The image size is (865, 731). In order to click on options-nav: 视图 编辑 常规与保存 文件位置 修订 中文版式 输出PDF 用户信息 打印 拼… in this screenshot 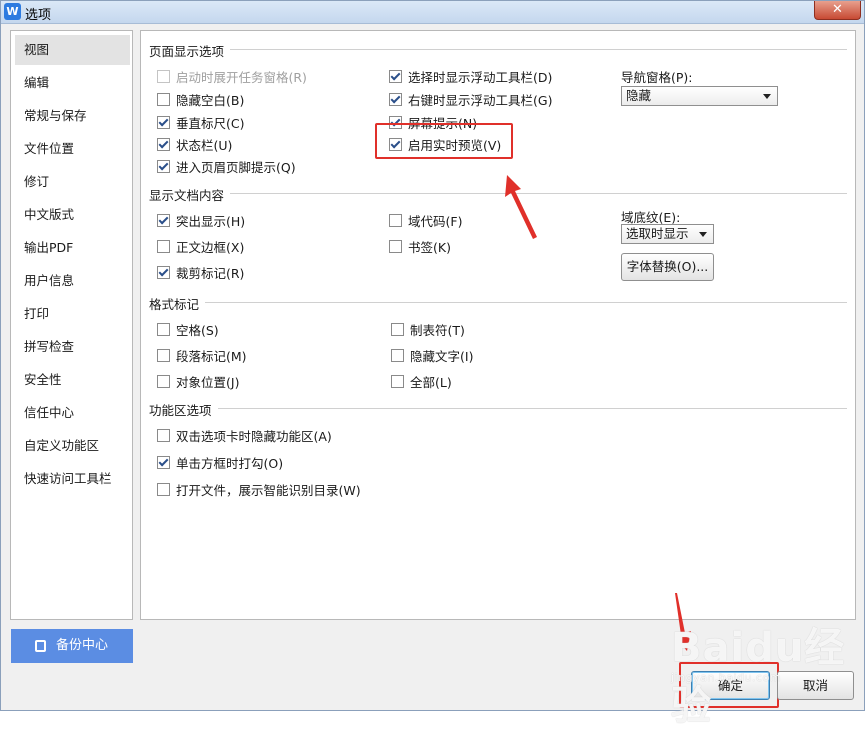, I will do `click(71, 325)`.